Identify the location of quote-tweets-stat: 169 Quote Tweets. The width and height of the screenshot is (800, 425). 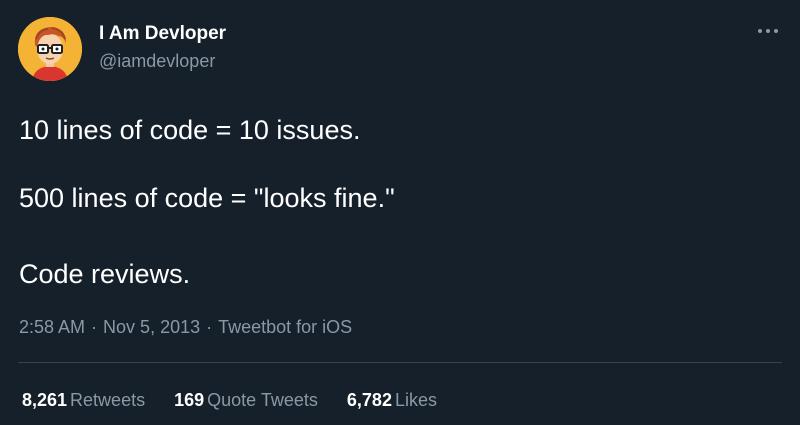
(246, 400).